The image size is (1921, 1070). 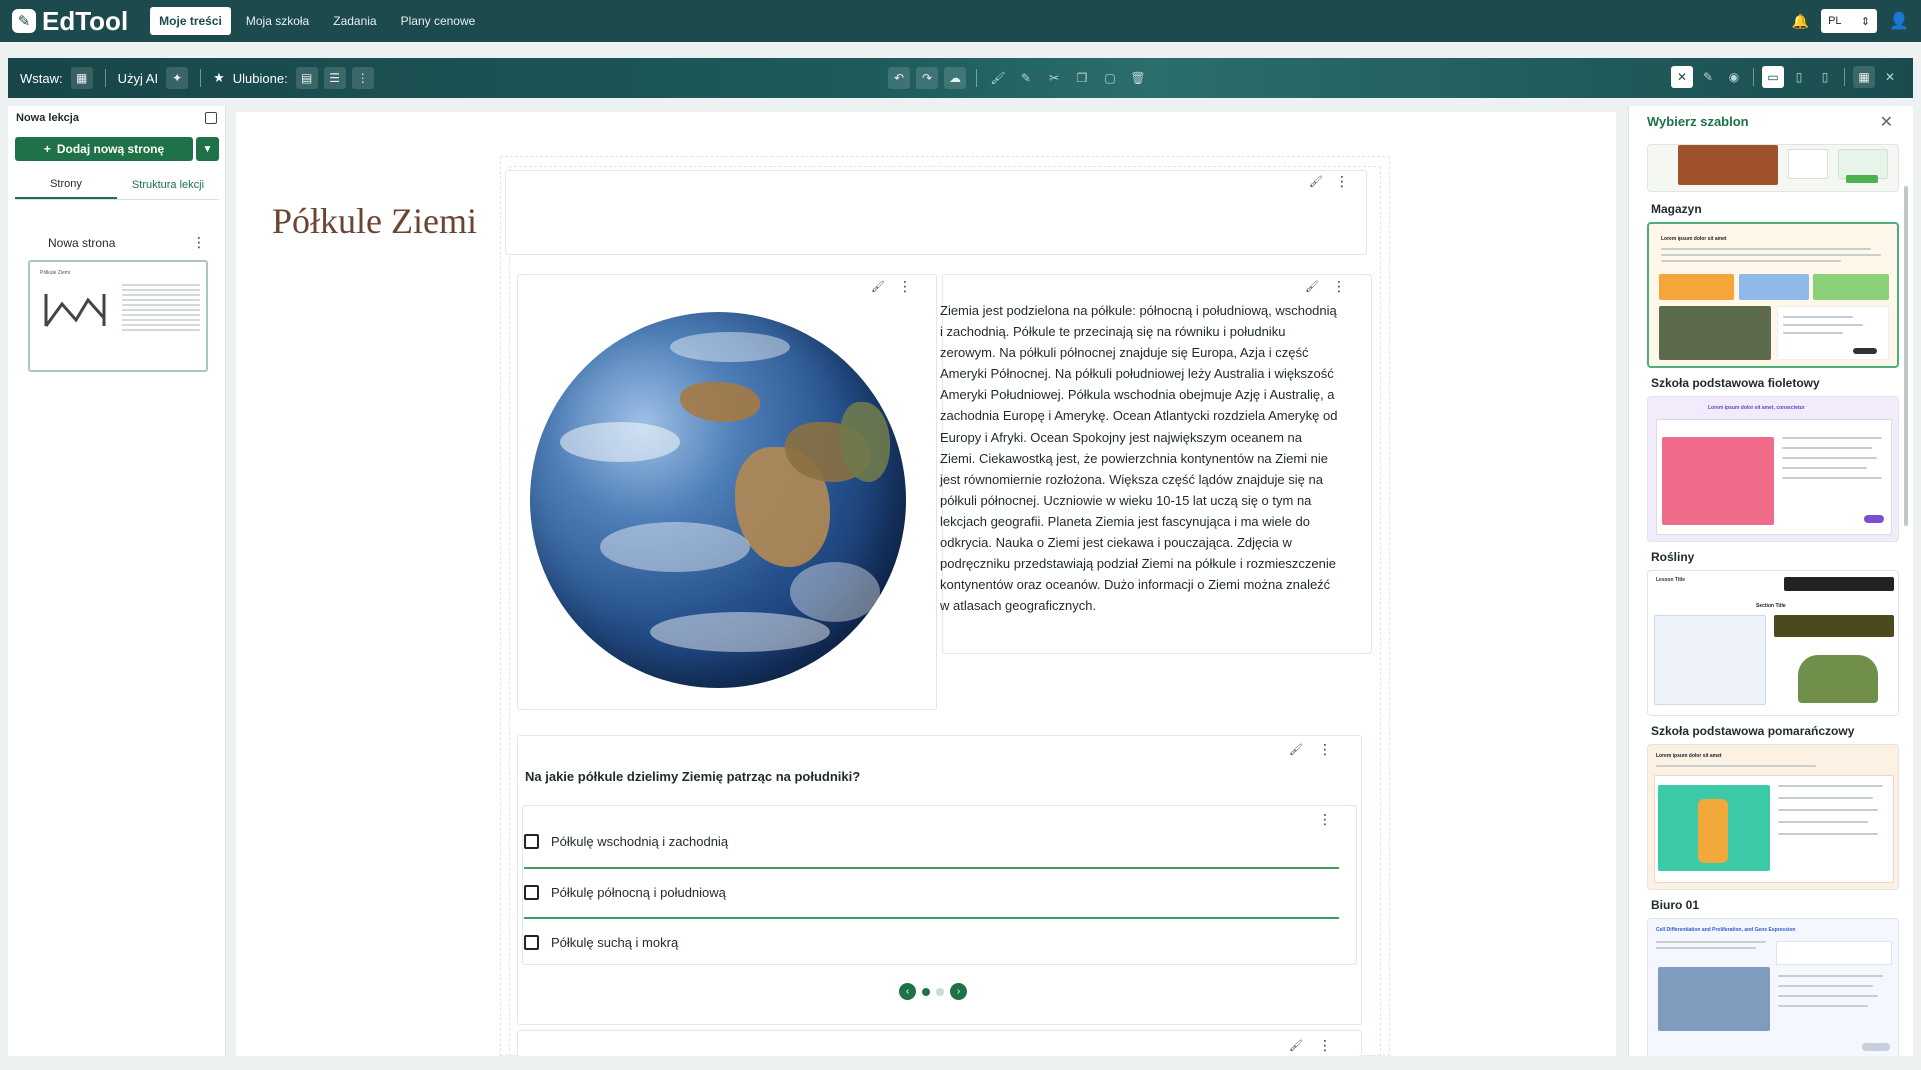 What do you see at coordinates (161, 309) in the screenshot?
I see `thumbnail-text-lines` at bounding box center [161, 309].